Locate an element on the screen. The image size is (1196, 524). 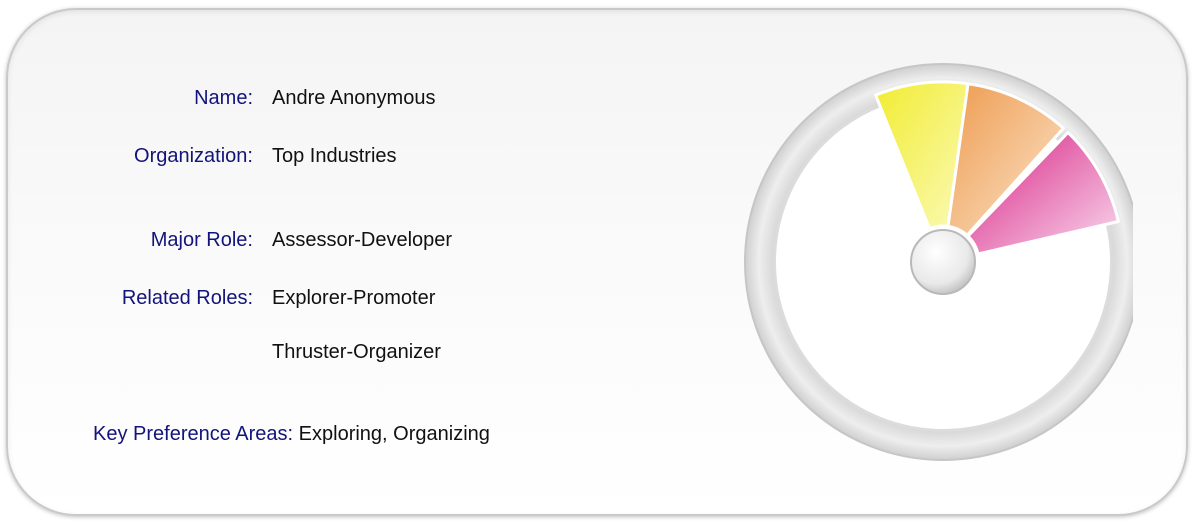
major-role-row: Major Role: Assessor-Developer is located at coordinates (350, 240).